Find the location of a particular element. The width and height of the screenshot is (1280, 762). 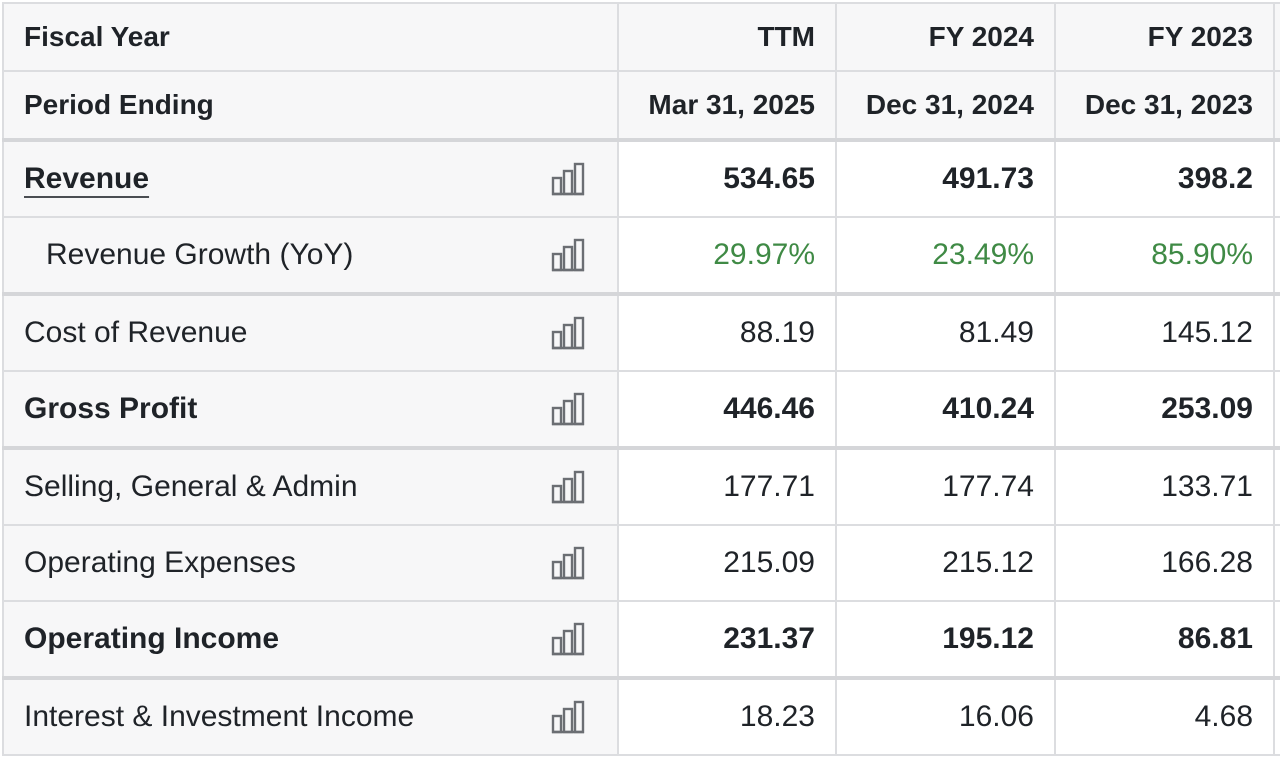

value-fy2023: 4.68 is located at coordinates (1164, 716).